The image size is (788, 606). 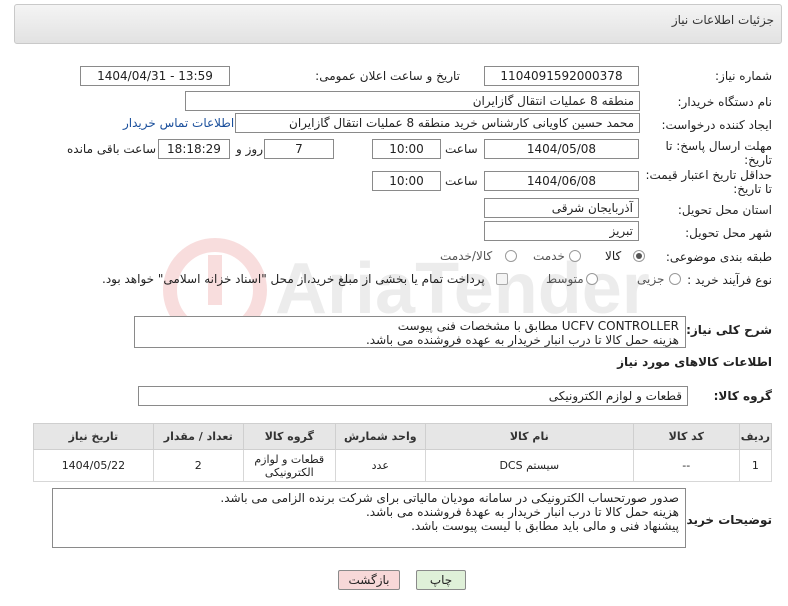 What do you see at coordinates (511, 256) in the screenshot?
I see `category-radio-goods-service` at bounding box center [511, 256].